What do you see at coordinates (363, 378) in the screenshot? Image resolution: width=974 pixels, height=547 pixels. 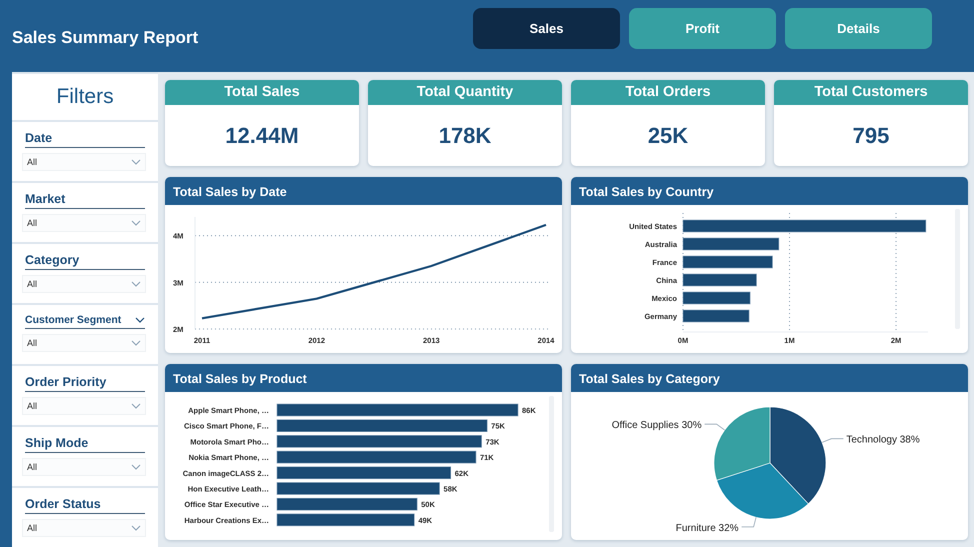 I see `chart-title: Total Sales by Product` at bounding box center [363, 378].